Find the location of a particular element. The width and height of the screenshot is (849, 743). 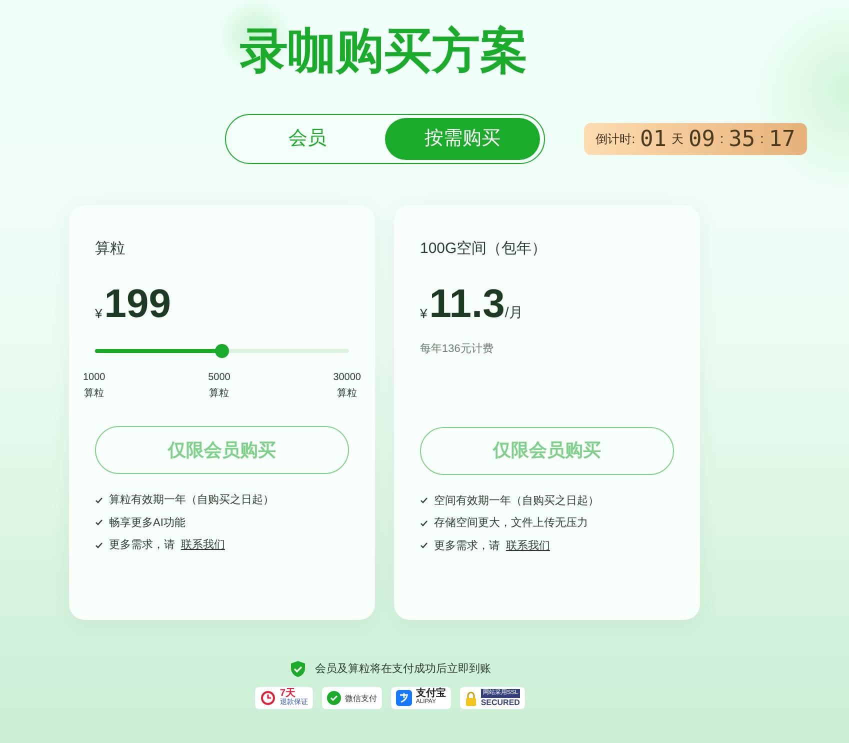

feature-text: 算粒有效期一年（自购买之日起） is located at coordinates (191, 500).